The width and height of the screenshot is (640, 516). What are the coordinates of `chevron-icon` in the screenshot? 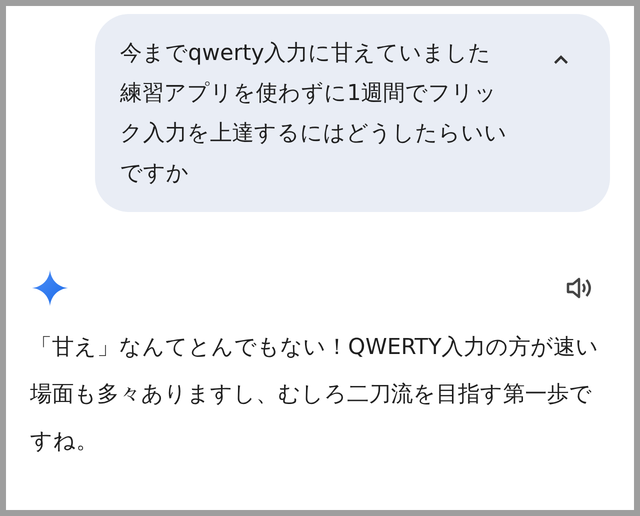 It's located at (561, 60).